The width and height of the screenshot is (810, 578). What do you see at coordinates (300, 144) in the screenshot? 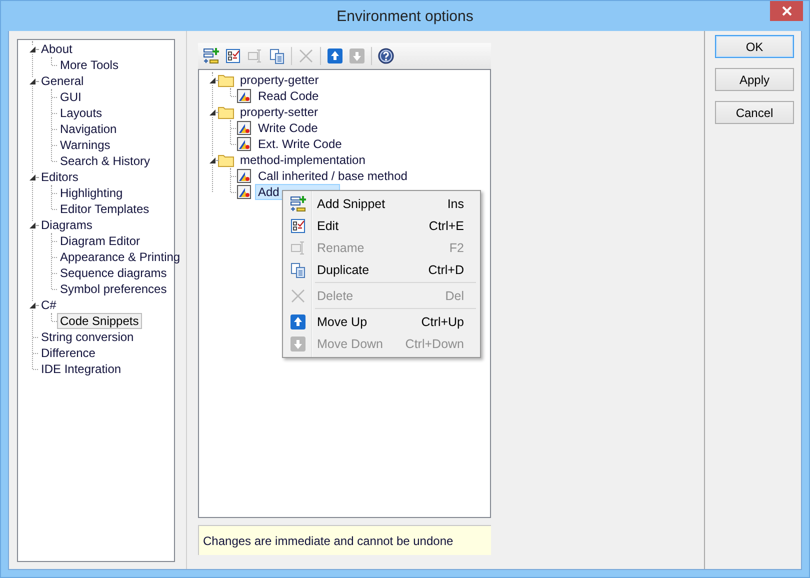
I see `tree-item: Ext. Write Code` at bounding box center [300, 144].